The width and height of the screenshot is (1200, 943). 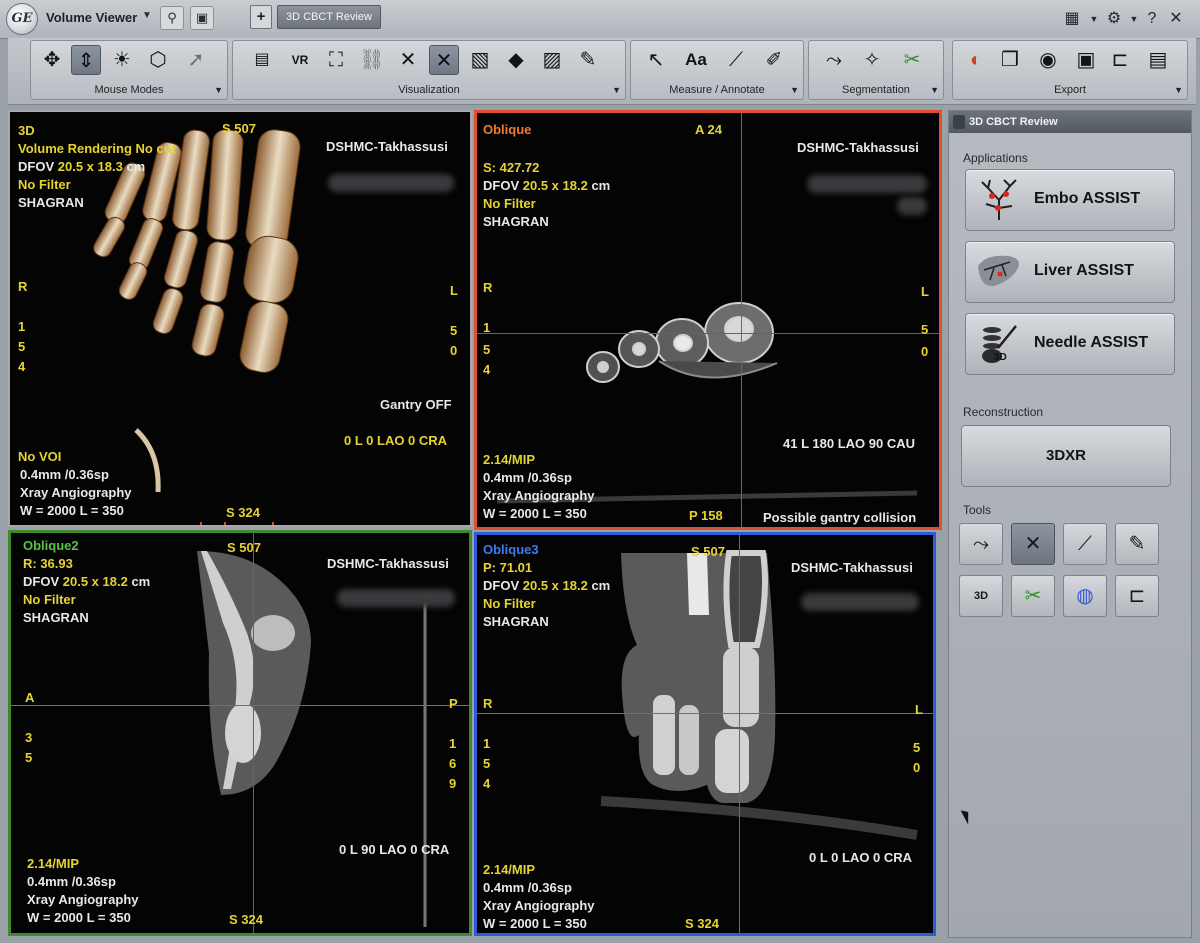 What do you see at coordinates (225, 523) in the screenshot?
I see `ruler-tick` at bounding box center [225, 523].